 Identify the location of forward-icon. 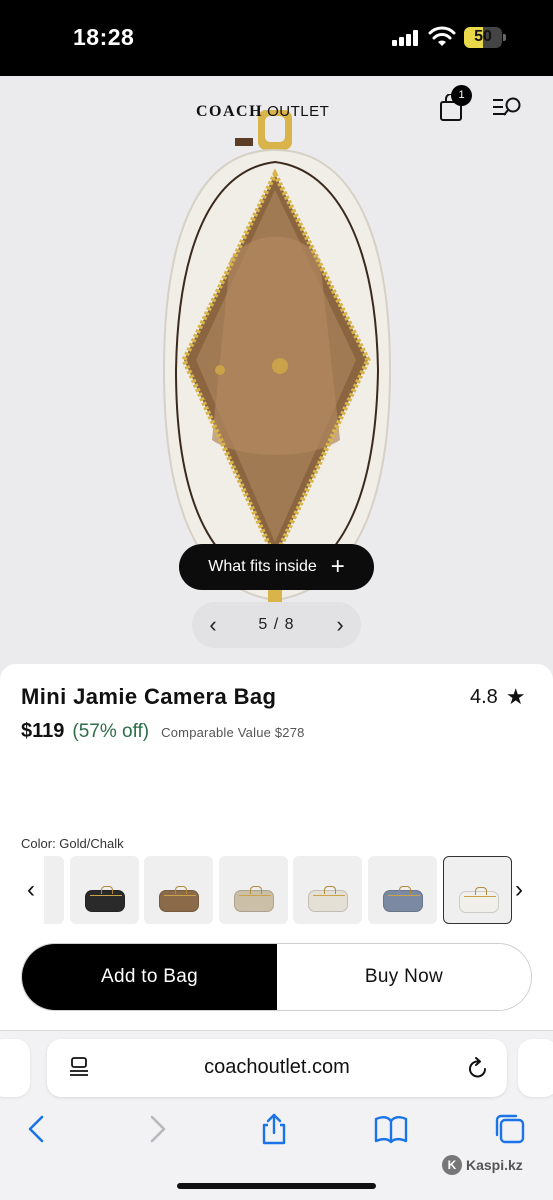
(156, 1129).